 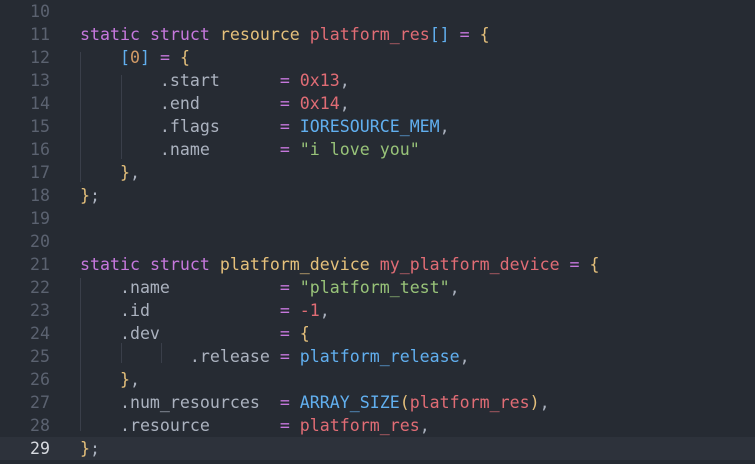 I want to click on code-token: .resource, so click(x=180, y=425).